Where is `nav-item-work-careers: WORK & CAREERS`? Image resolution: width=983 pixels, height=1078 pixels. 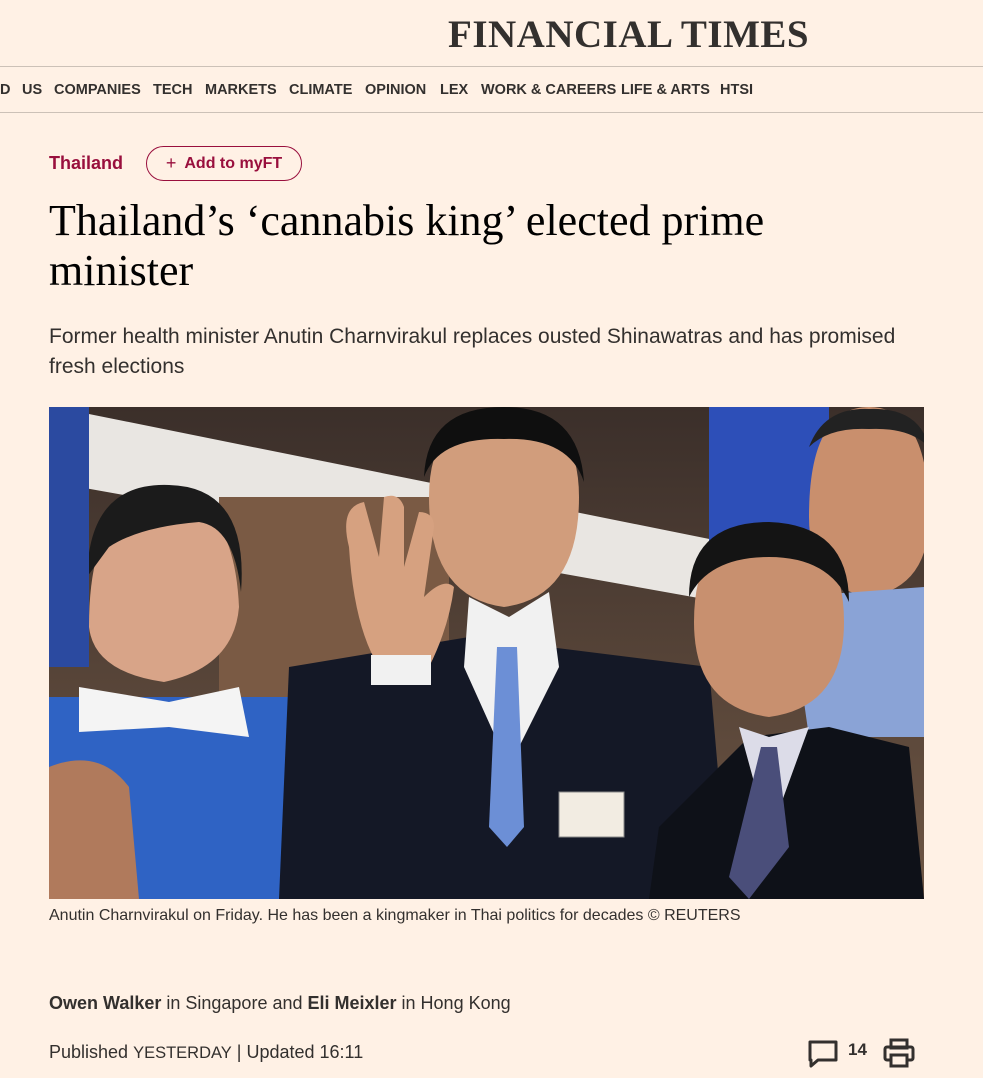 nav-item-work-careers: WORK & CAREERS is located at coordinates (548, 90).